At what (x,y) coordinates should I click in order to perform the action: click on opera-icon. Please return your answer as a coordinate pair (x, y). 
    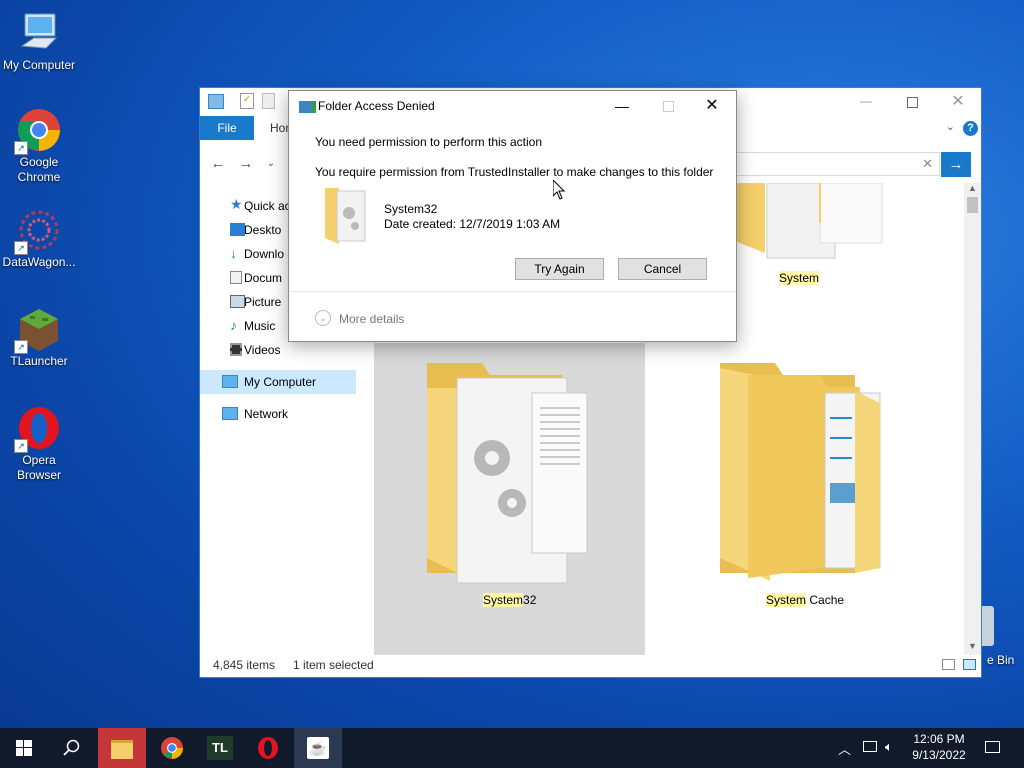
    Looking at the image, I should click on (268, 748).